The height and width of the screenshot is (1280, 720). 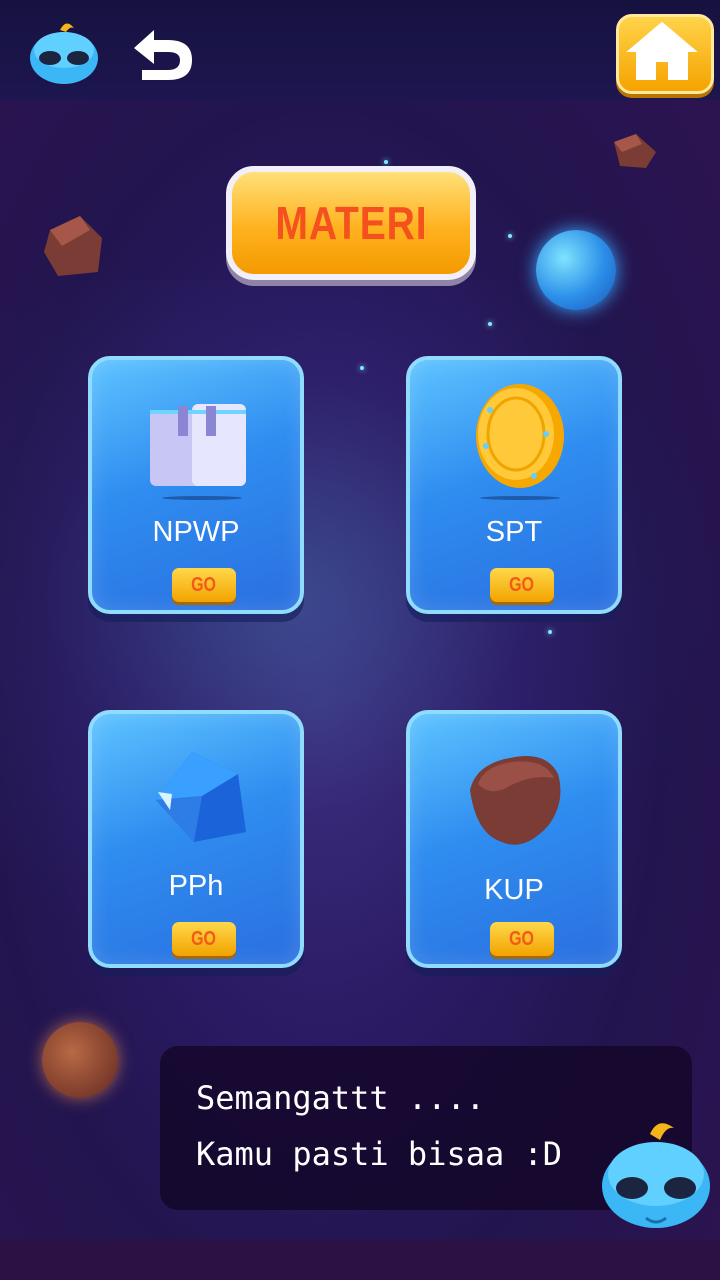 I want to click on back-button, so click(x=162, y=55).